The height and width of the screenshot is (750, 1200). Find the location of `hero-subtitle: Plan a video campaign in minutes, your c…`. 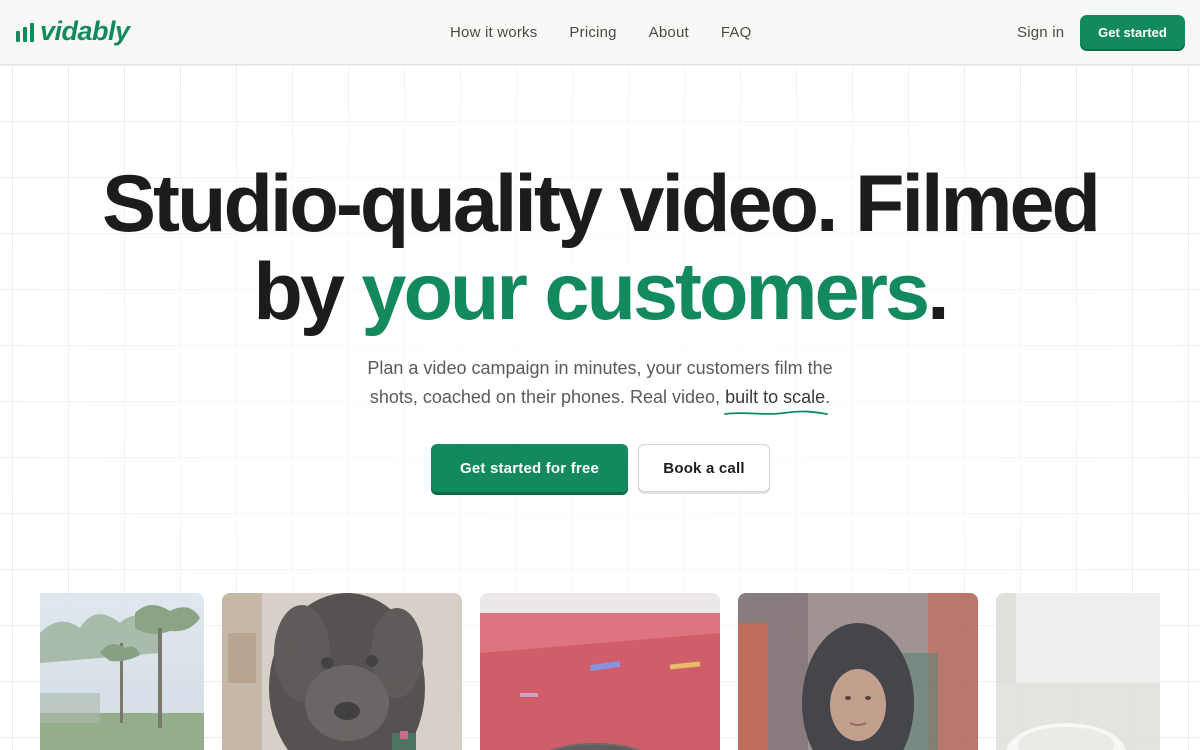

hero-subtitle: Plan a video campaign in minutes, your c… is located at coordinates (600, 384).